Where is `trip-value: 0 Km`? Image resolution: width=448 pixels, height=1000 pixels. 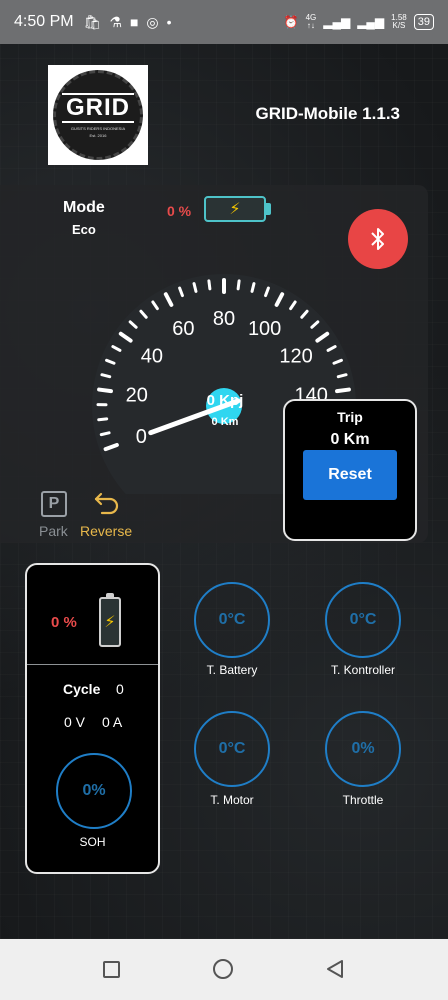 trip-value: 0 Km is located at coordinates (350, 439).